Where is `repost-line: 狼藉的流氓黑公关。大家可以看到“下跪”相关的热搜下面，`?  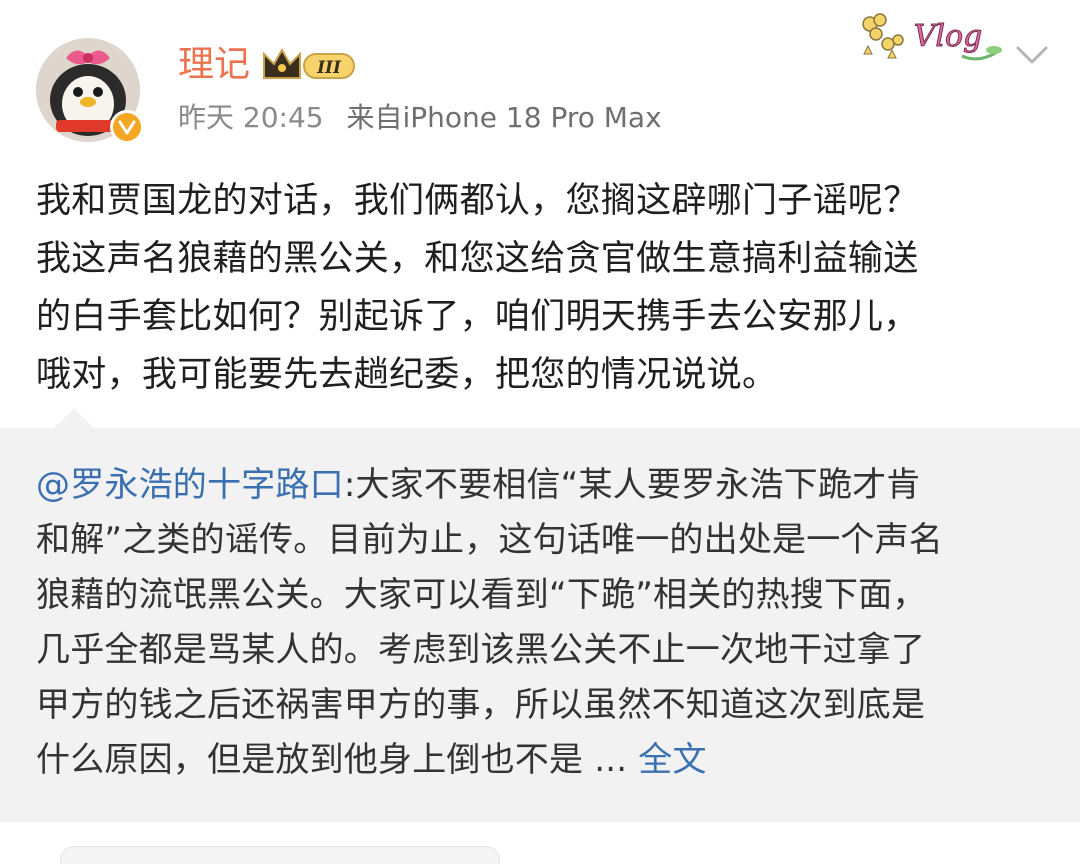 repost-line: 狼藉的流氓黑公关。大家可以看到“下跪”相关的热搜下面， is located at coordinates (481, 595).